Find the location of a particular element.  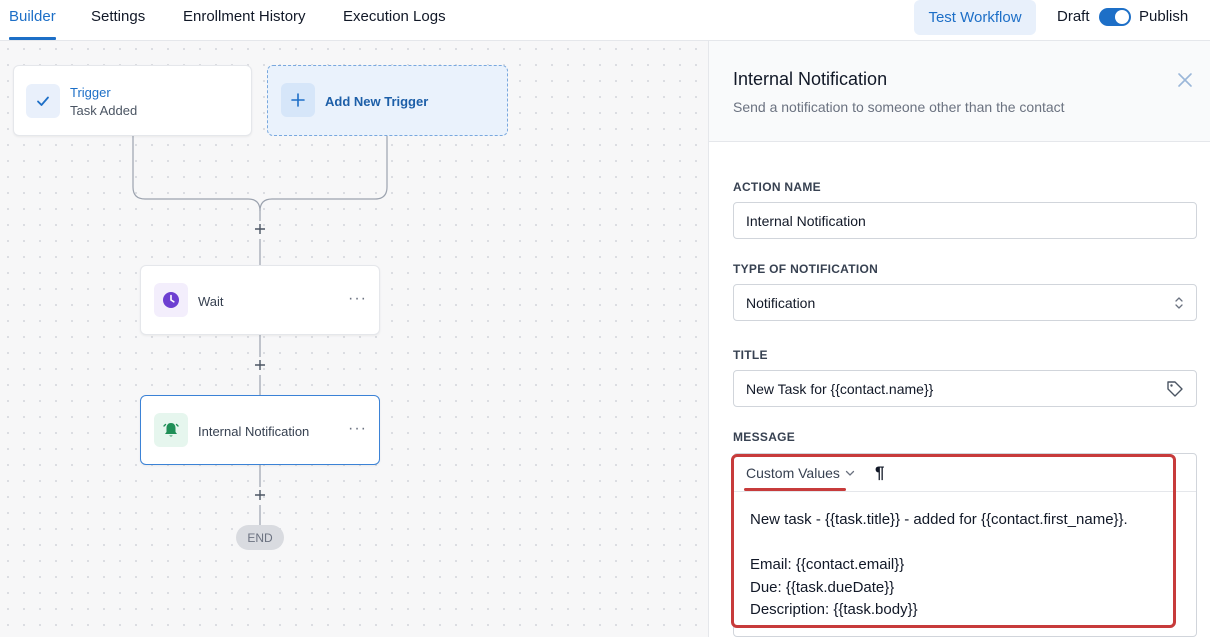

toggle-knob is located at coordinates (1122, 17).